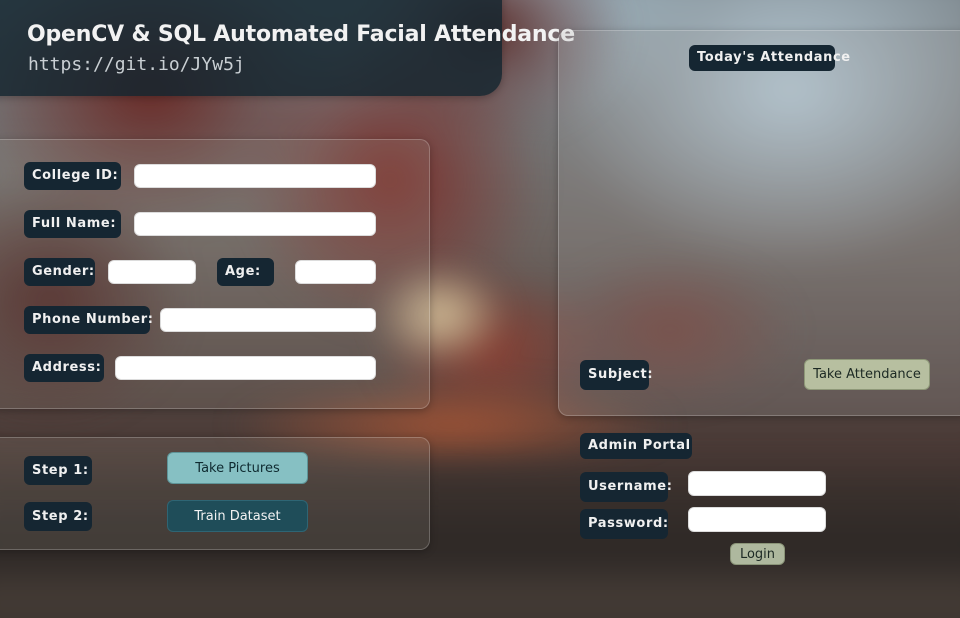 The height and width of the screenshot is (618, 960). Describe the element at coordinates (255, 176) in the screenshot. I see `college-id-input` at that location.